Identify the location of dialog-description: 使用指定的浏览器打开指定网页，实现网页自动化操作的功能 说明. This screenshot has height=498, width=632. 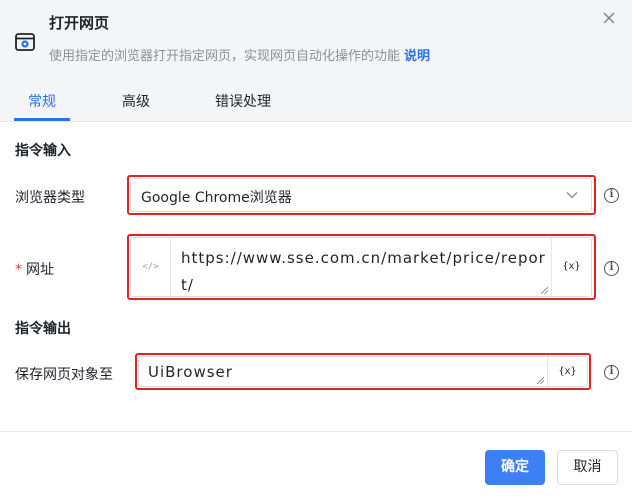
(239, 54).